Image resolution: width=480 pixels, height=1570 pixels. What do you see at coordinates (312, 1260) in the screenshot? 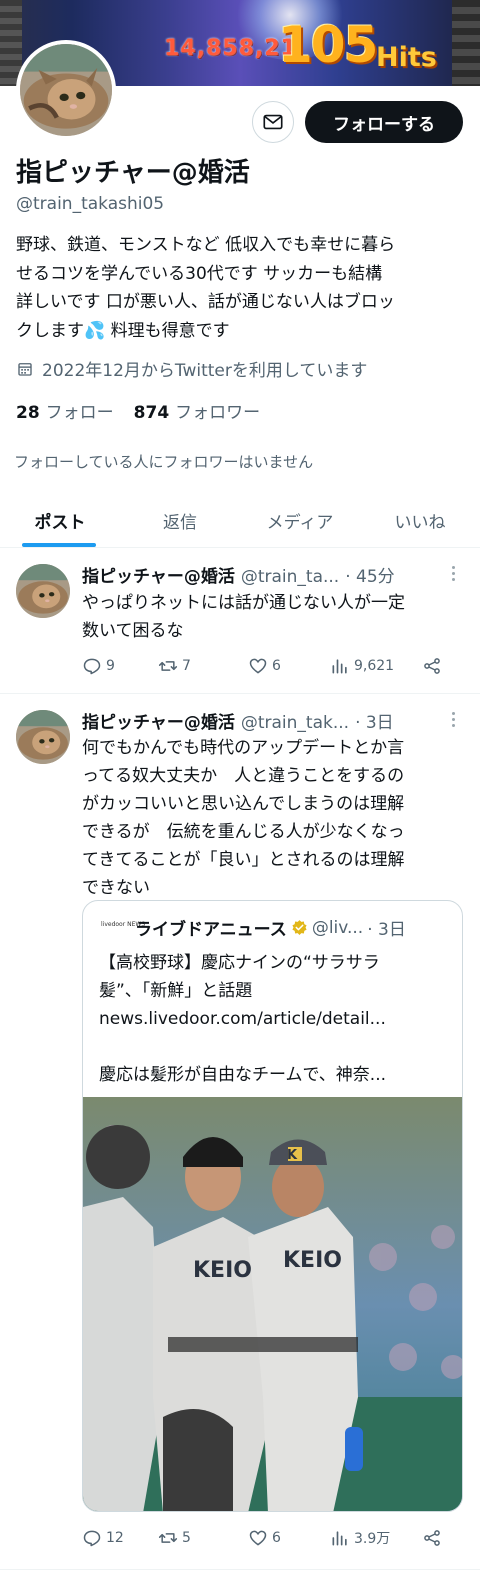
I see `jersey-text-right: KEIO` at bounding box center [312, 1260].